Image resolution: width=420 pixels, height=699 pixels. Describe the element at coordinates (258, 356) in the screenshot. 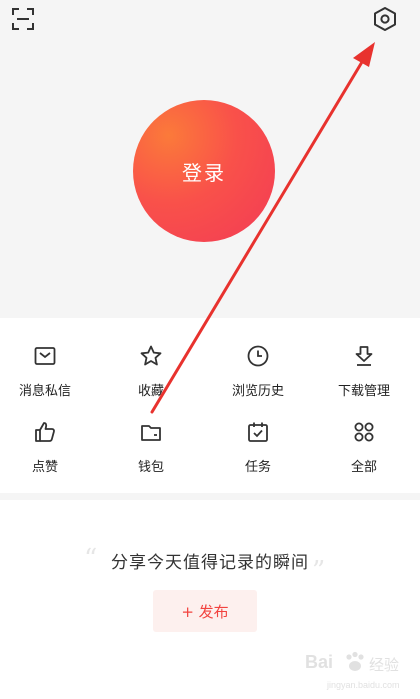

I see `clock-icon` at that location.